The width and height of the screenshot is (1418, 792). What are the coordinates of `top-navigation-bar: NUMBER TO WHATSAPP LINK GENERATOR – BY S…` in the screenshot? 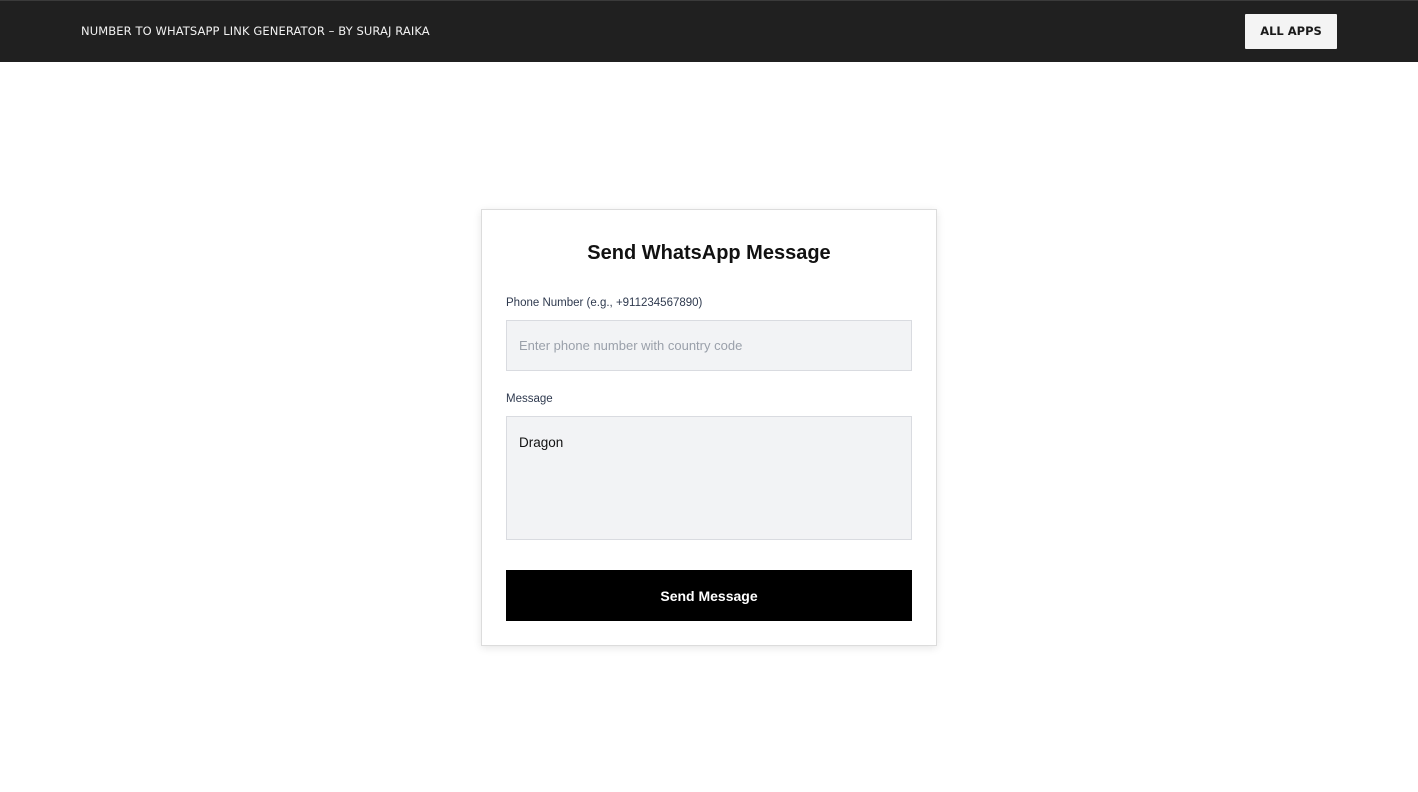 It's located at (709, 31).